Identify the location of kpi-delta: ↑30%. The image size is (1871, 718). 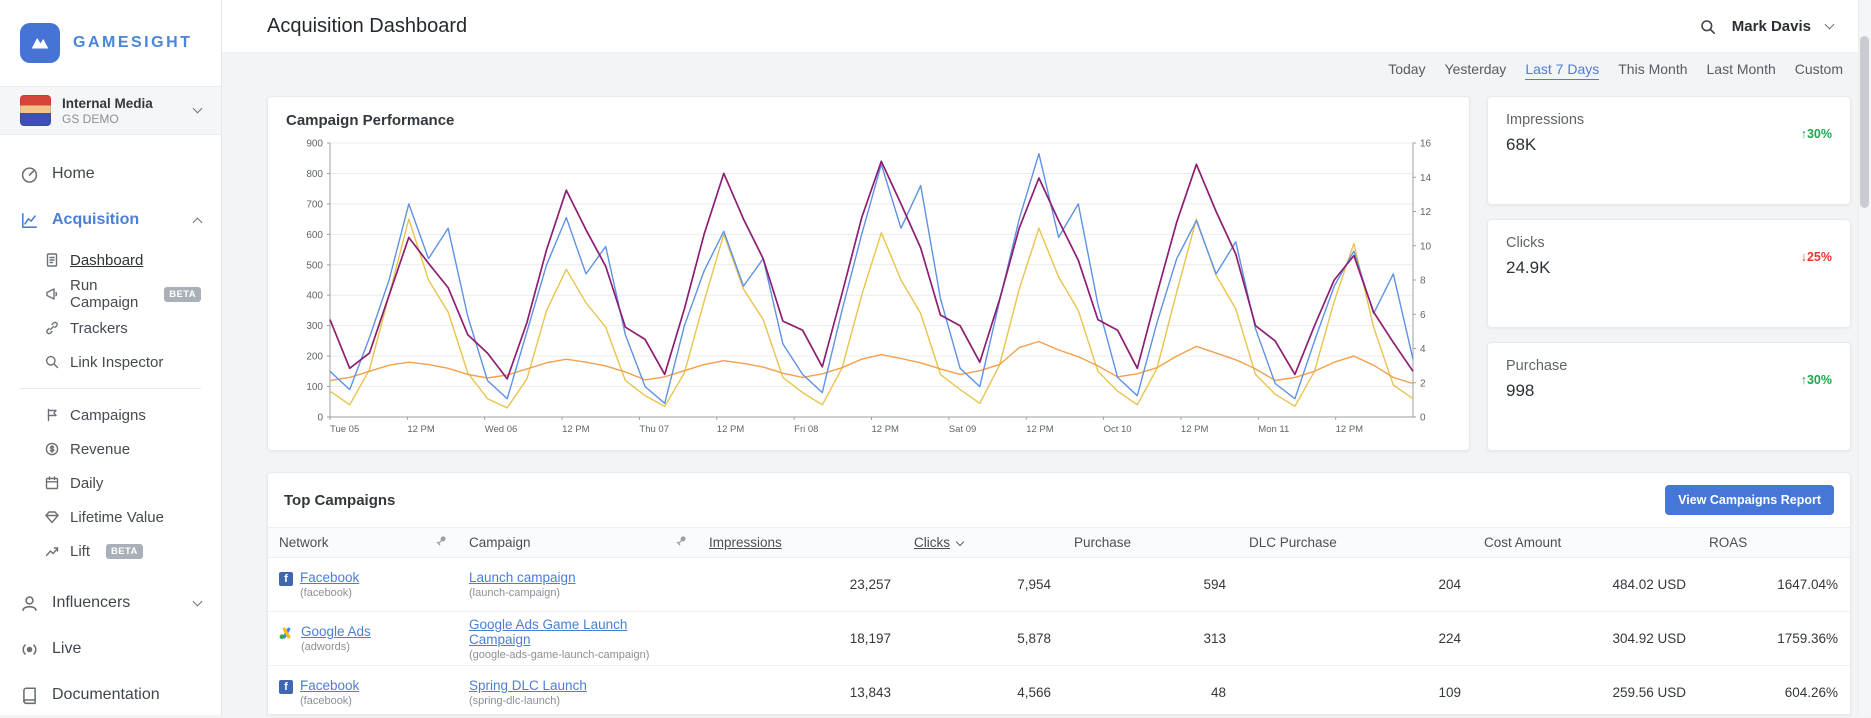
(1816, 134).